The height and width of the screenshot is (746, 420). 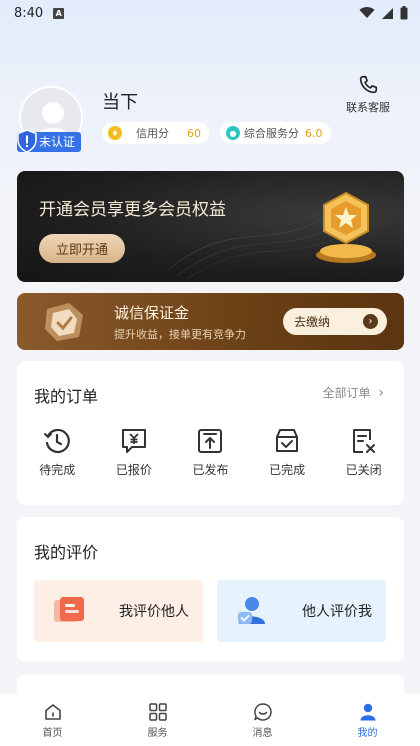 What do you see at coordinates (133, 470) in the screenshot?
I see `order-item-label: 已报价` at bounding box center [133, 470].